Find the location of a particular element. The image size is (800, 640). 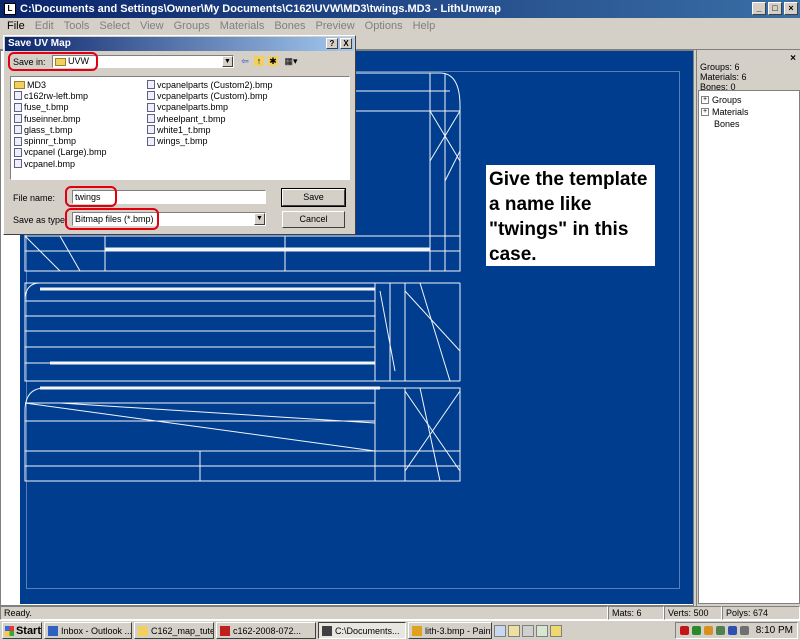

file-list-item: vcpanelparts (Custom2).bmp is located at coordinates (210, 84).